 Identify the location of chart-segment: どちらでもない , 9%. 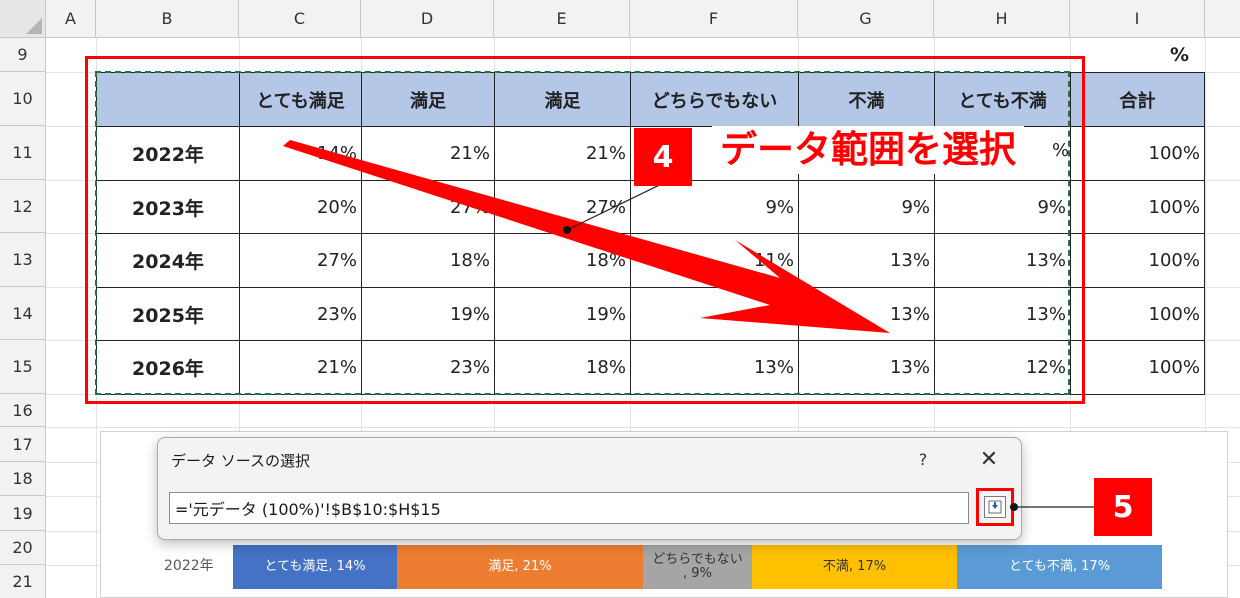
(697, 567).